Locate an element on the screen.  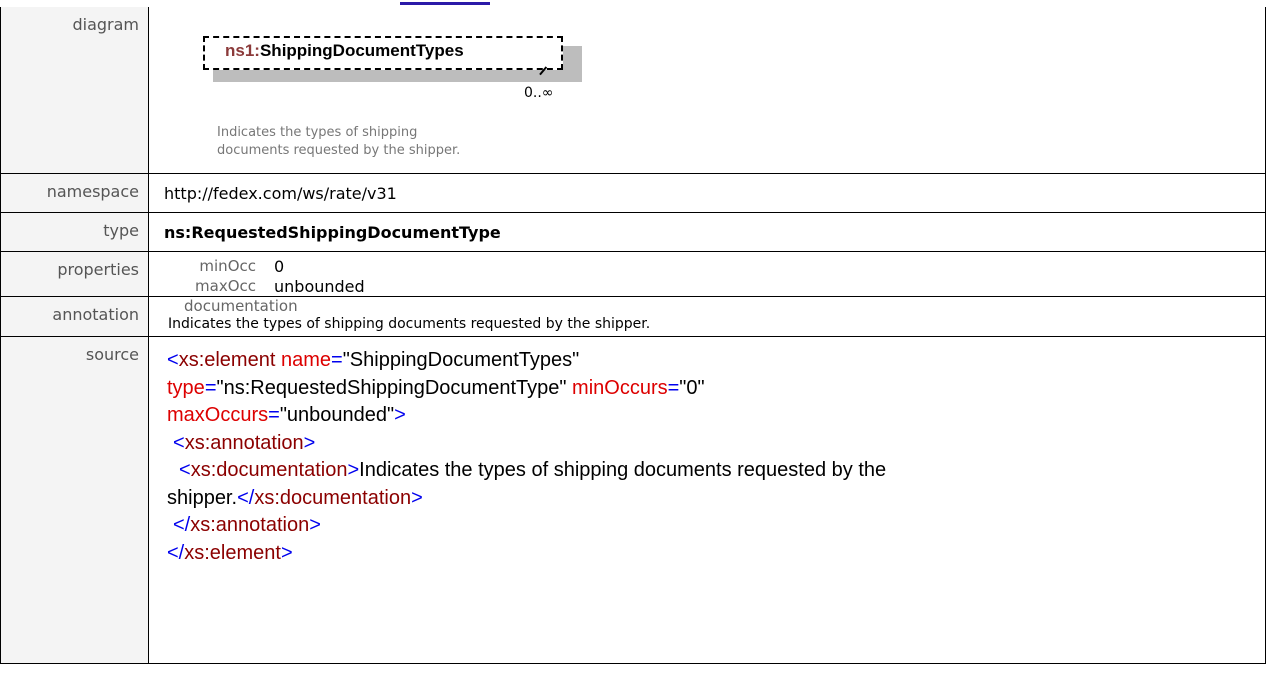
element-prefix: ns1: is located at coordinates (242, 50).